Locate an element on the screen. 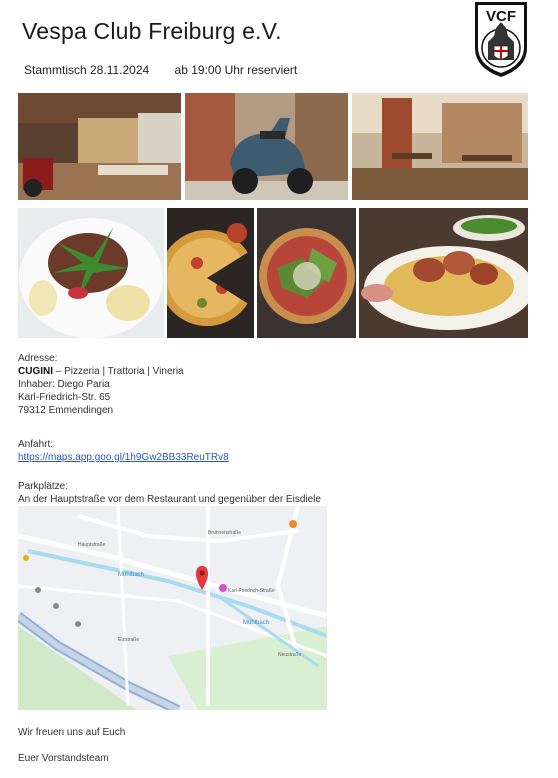  vespa-scooter-photo is located at coordinates (266, 146).